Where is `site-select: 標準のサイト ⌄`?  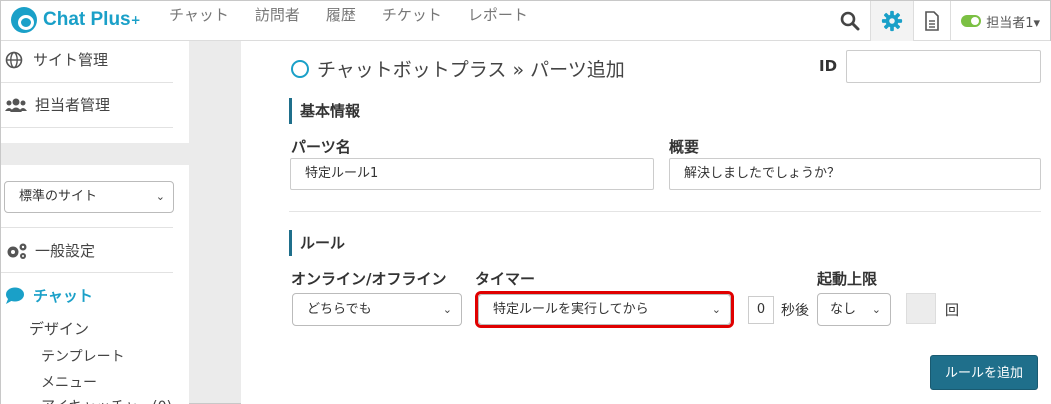
site-select: 標準のサイト ⌄ is located at coordinates (89, 197).